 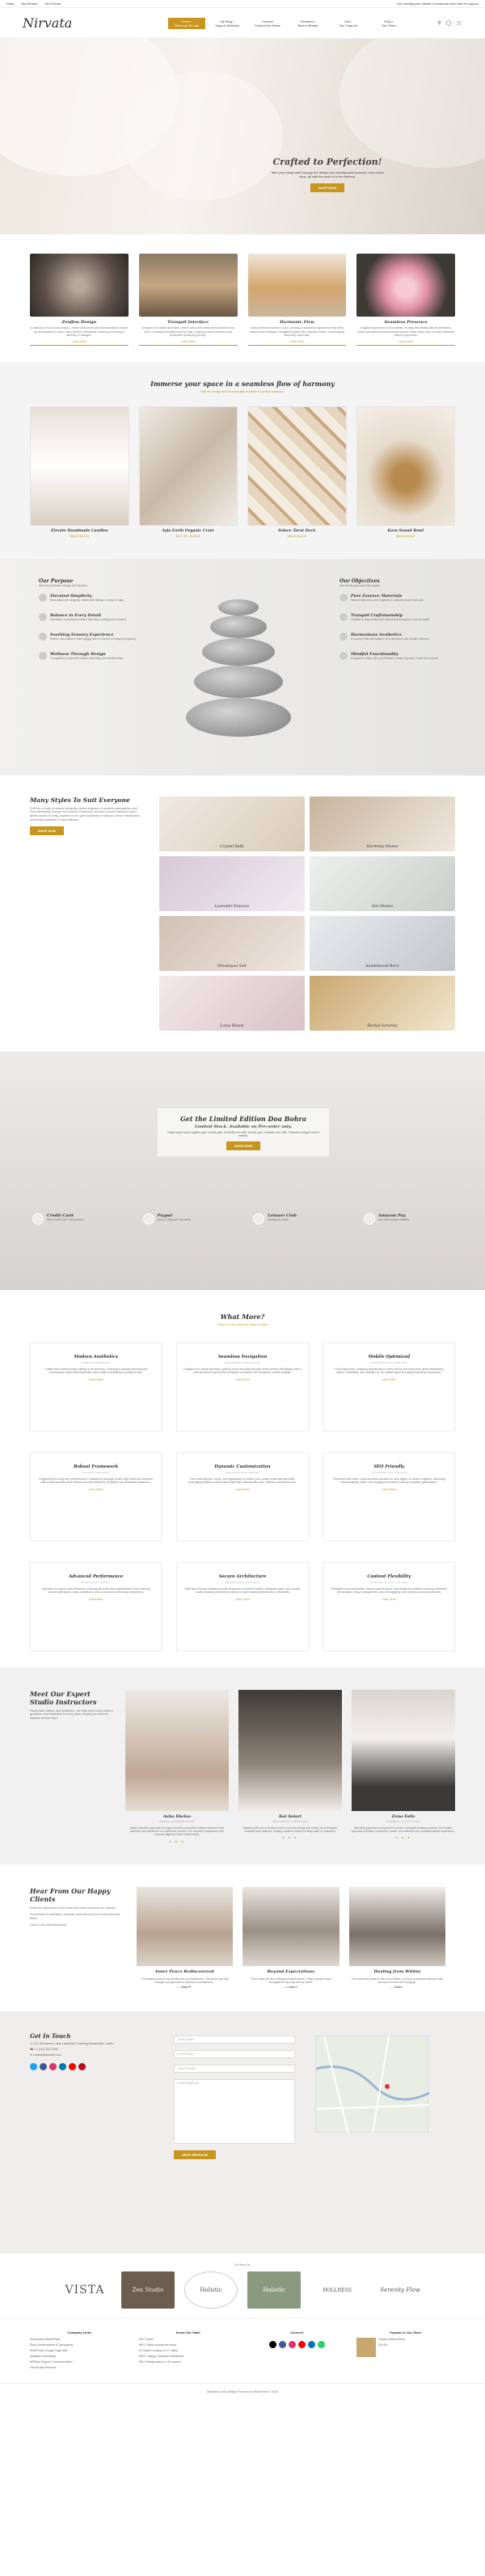 I want to click on limited-shop-button: Shop Now, so click(x=244, y=1145).